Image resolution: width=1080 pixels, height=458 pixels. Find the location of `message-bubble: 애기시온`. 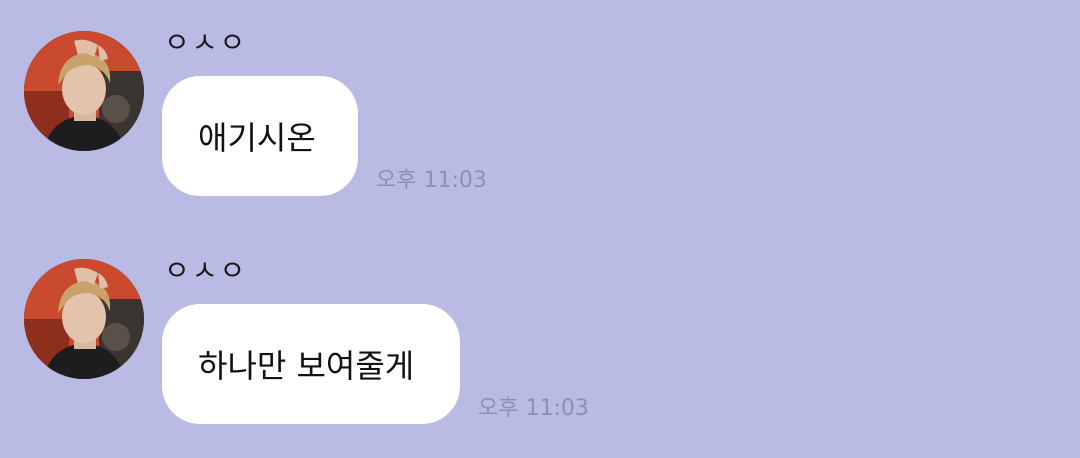

message-bubble: 애기시온 is located at coordinates (260, 136).